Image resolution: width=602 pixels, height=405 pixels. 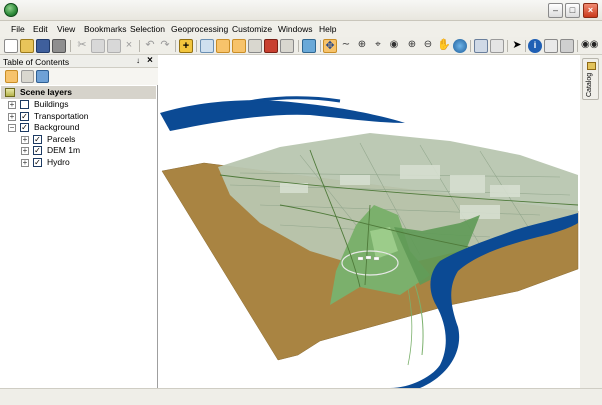 What do you see at coordinates (36, 62) in the screenshot?
I see `toc-title: Table of Contents` at bounding box center [36, 62].